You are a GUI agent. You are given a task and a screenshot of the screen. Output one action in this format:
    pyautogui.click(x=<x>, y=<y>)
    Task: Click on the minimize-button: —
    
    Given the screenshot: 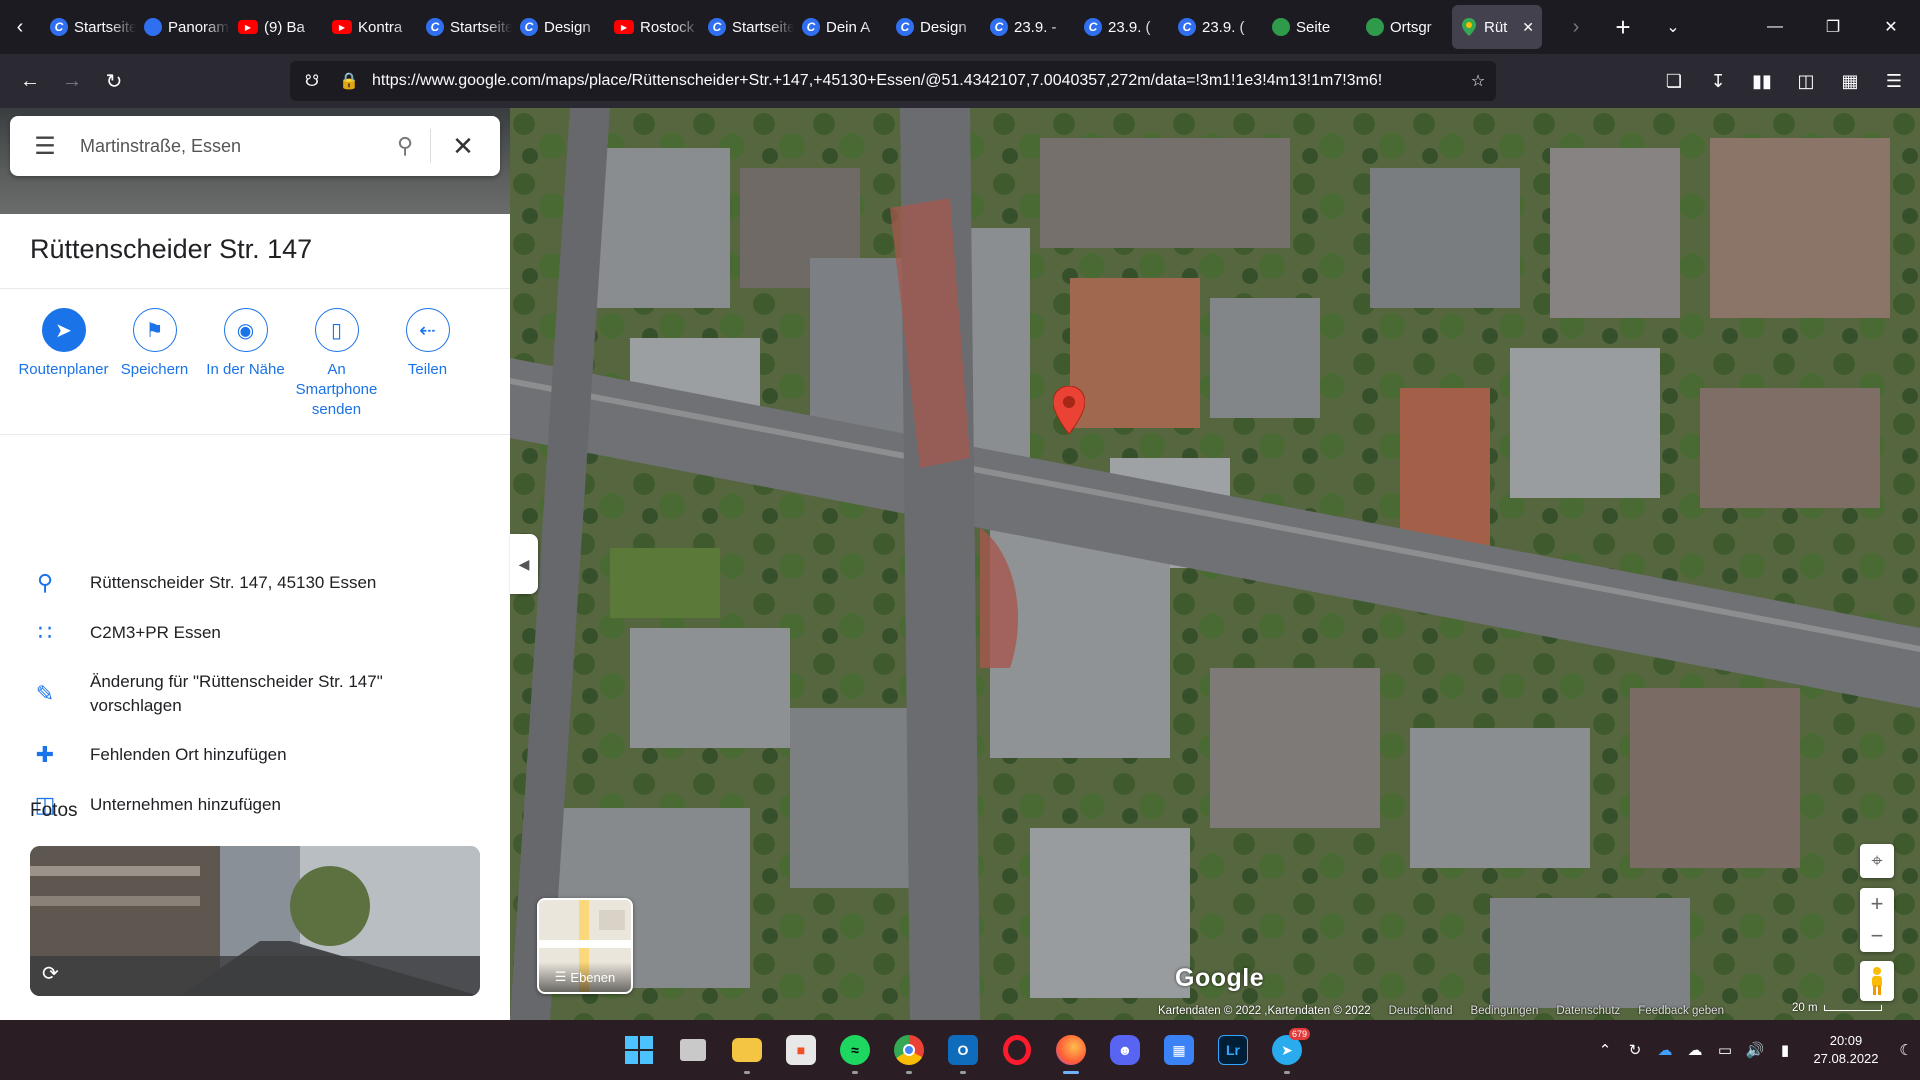 What is the action you would take?
    pyautogui.click(x=1775, y=27)
    